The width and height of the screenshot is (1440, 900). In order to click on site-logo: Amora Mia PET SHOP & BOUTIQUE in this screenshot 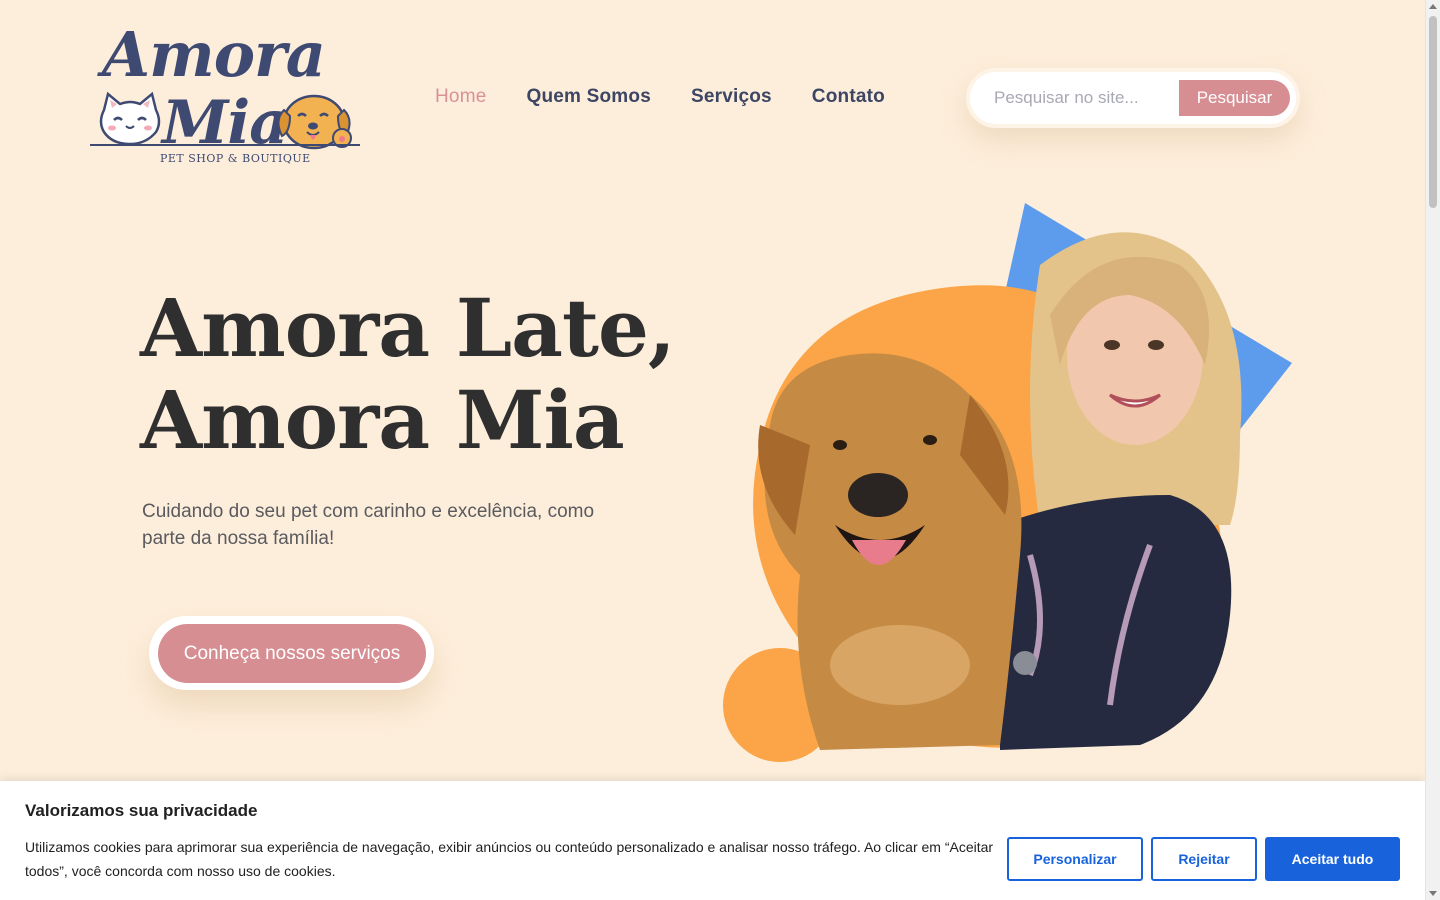, I will do `click(226, 94)`.